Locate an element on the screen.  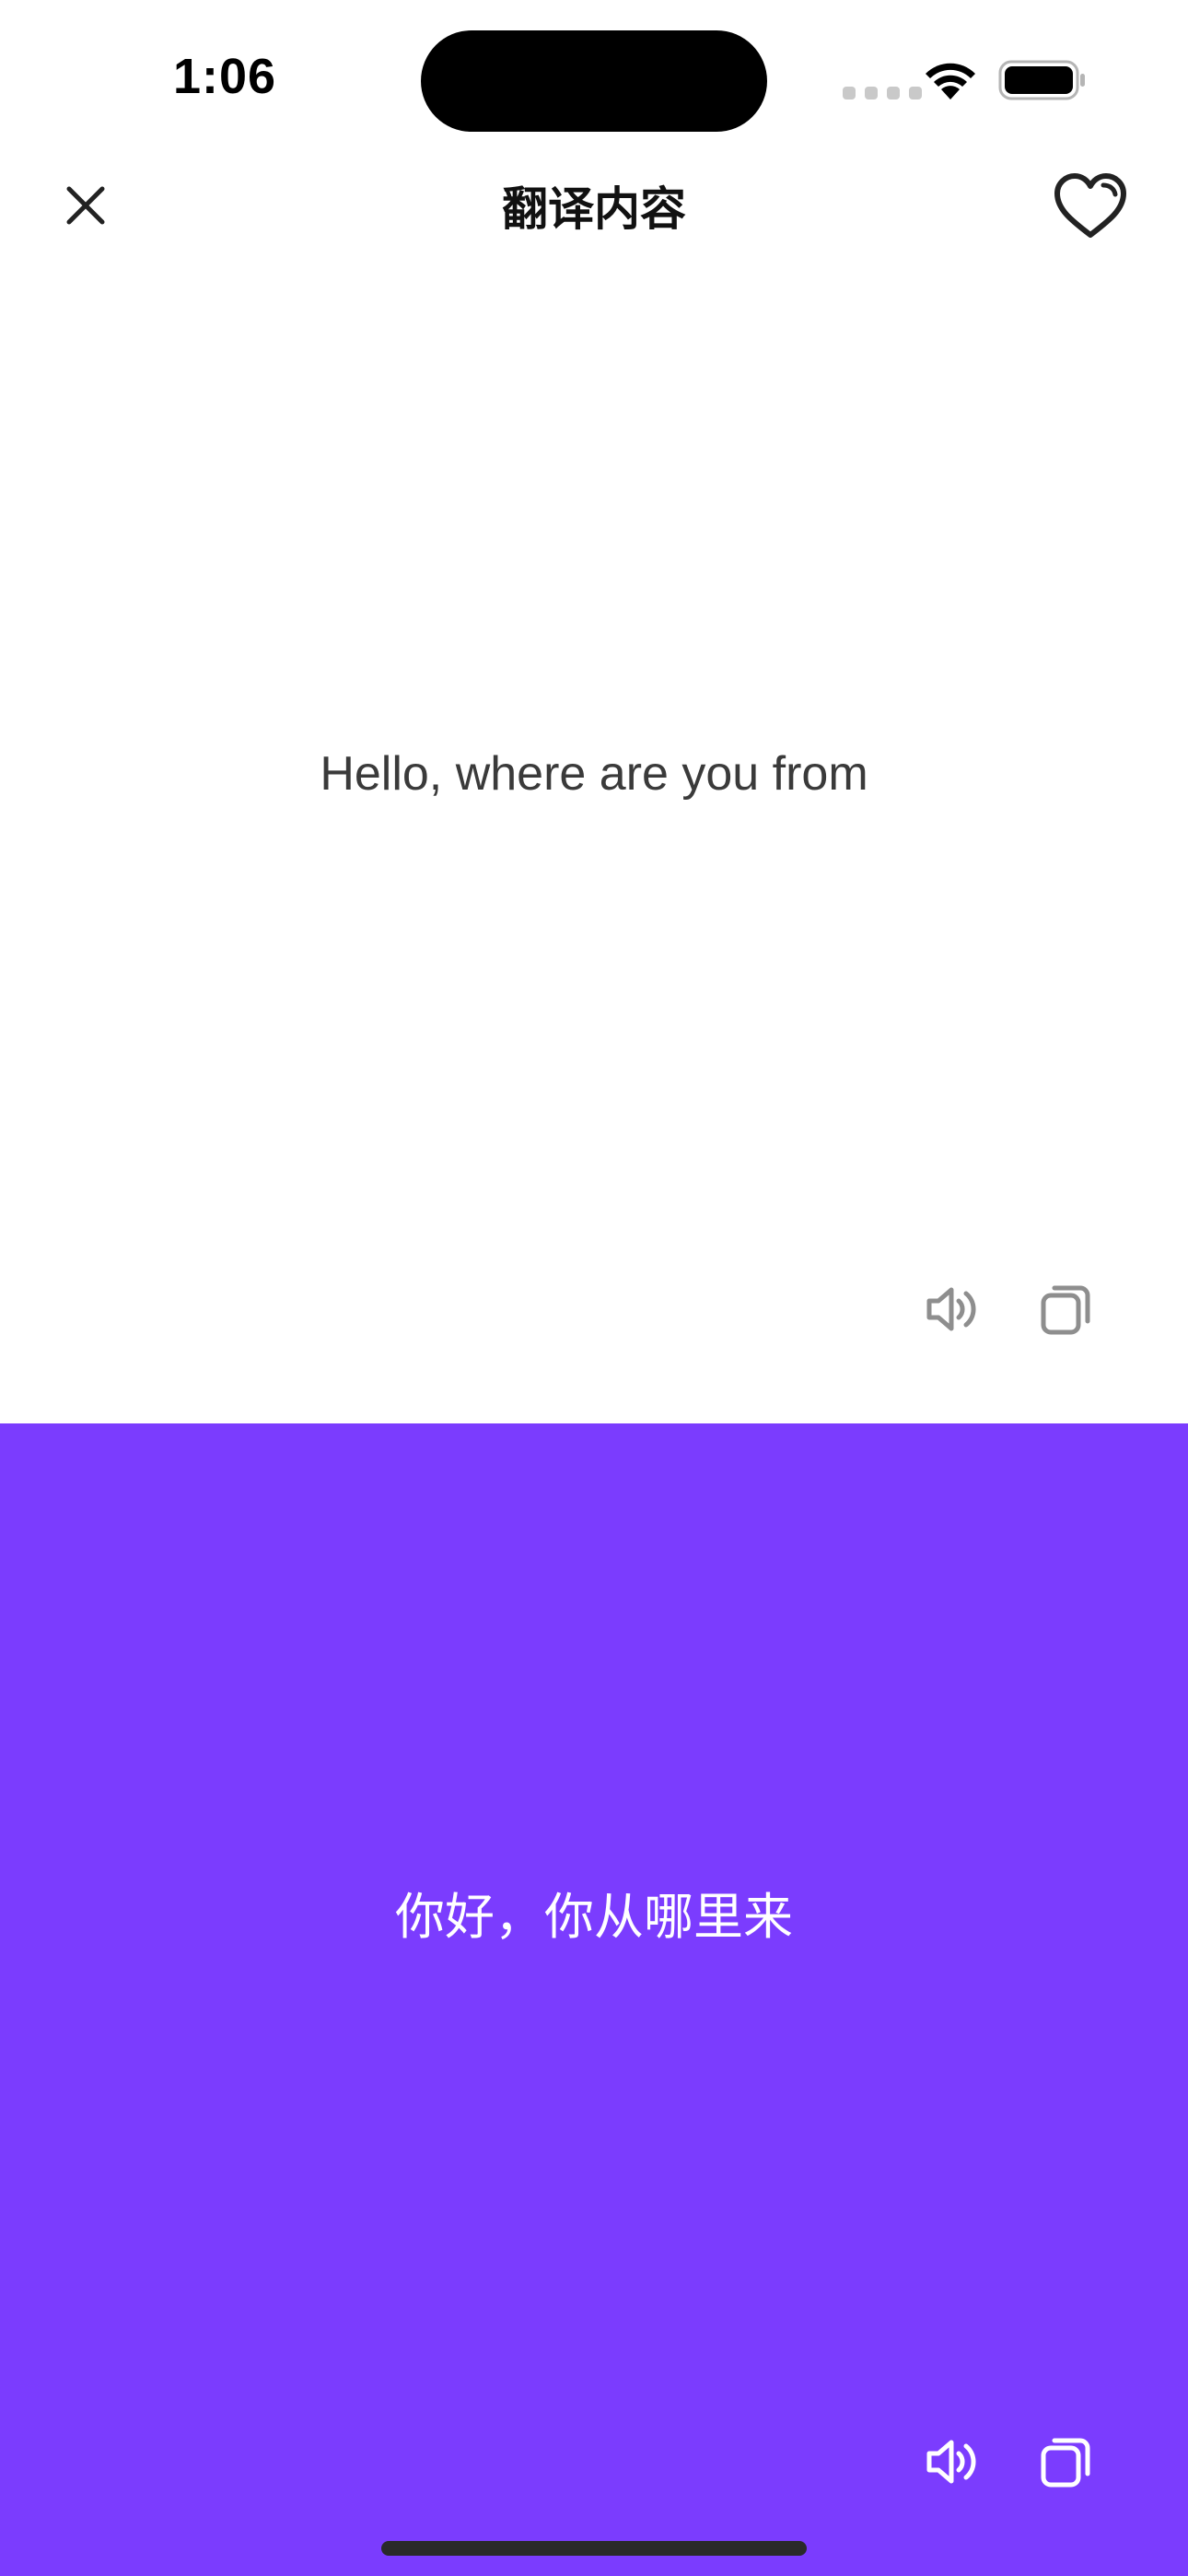
dynamic-island is located at coordinates (594, 81).